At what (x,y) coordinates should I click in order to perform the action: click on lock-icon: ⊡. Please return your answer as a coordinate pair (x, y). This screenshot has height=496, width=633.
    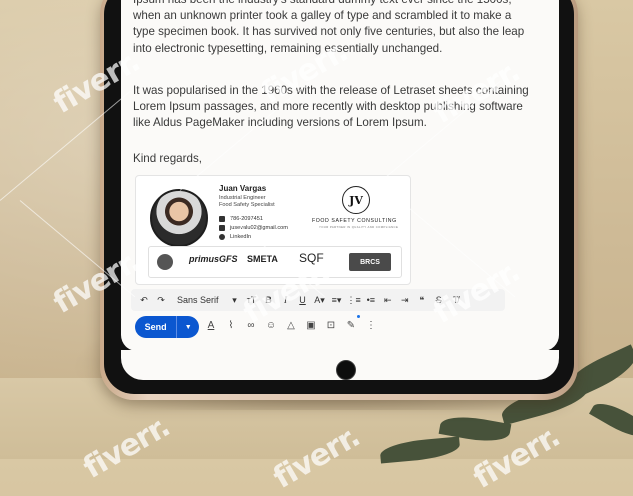
    Looking at the image, I should click on (331, 325).